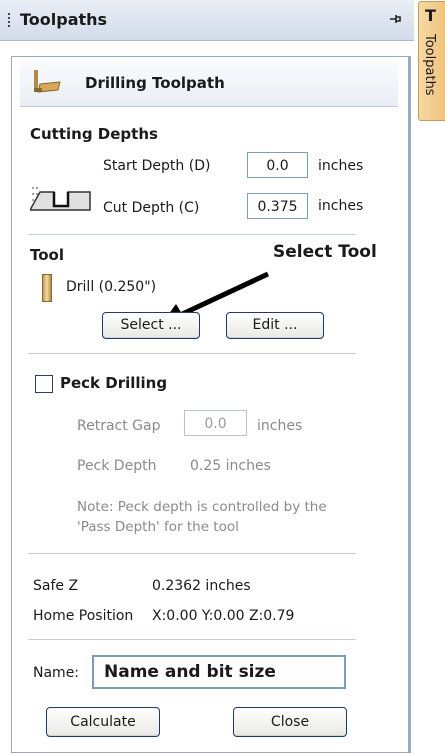  I want to click on toolpath-name-input: Name and bit size, so click(219, 672).